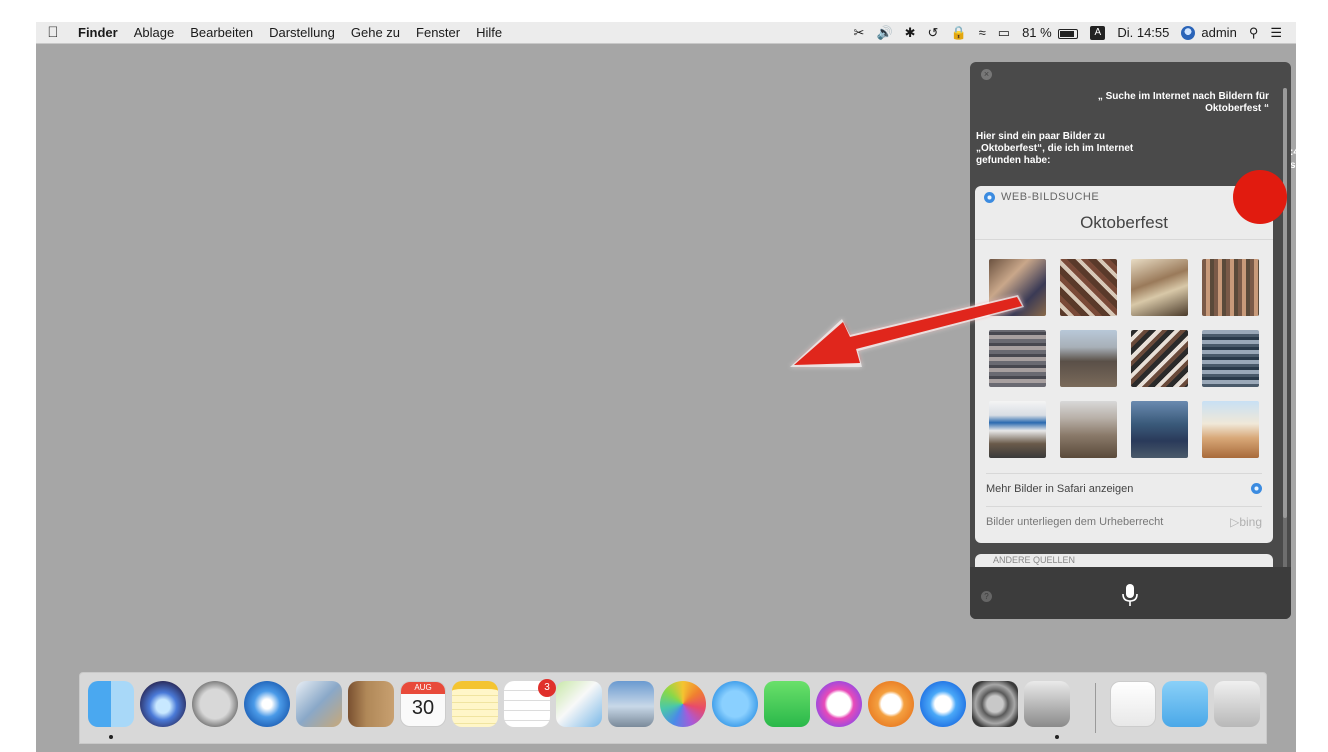 The height and width of the screenshot is (752, 1328). I want to click on siri-close-icon: ×, so click(986, 74).